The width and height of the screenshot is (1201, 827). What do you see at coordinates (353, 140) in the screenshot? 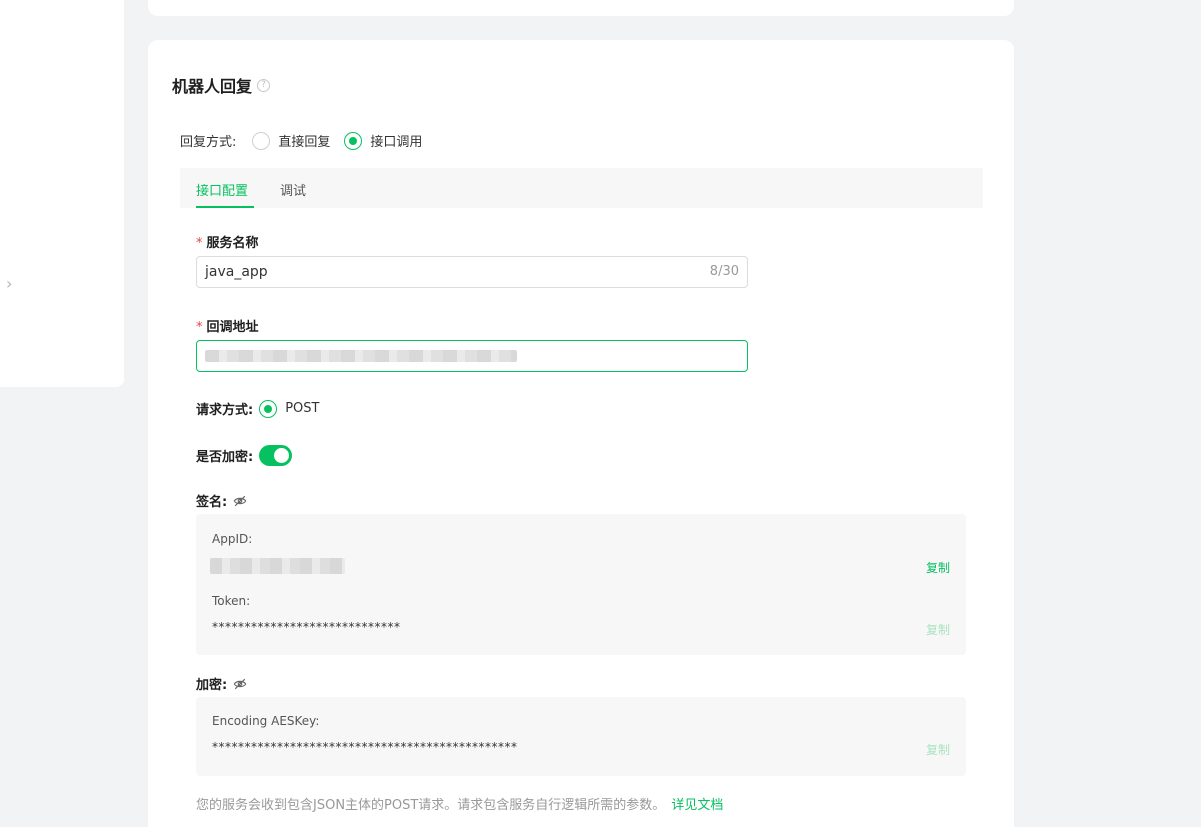
I see `radio-api-call` at bounding box center [353, 140].